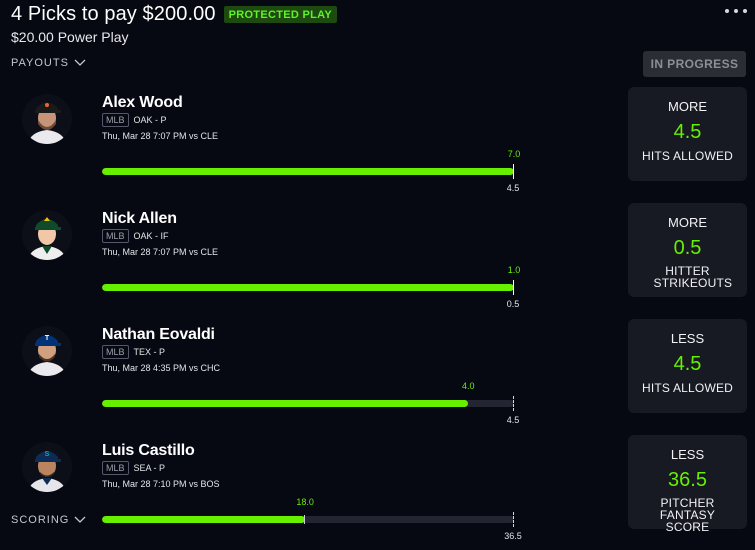 The width and height of the screenshot is (755, 550). I want to click on player-meta: MLB SEA - P, so click(133, 468).